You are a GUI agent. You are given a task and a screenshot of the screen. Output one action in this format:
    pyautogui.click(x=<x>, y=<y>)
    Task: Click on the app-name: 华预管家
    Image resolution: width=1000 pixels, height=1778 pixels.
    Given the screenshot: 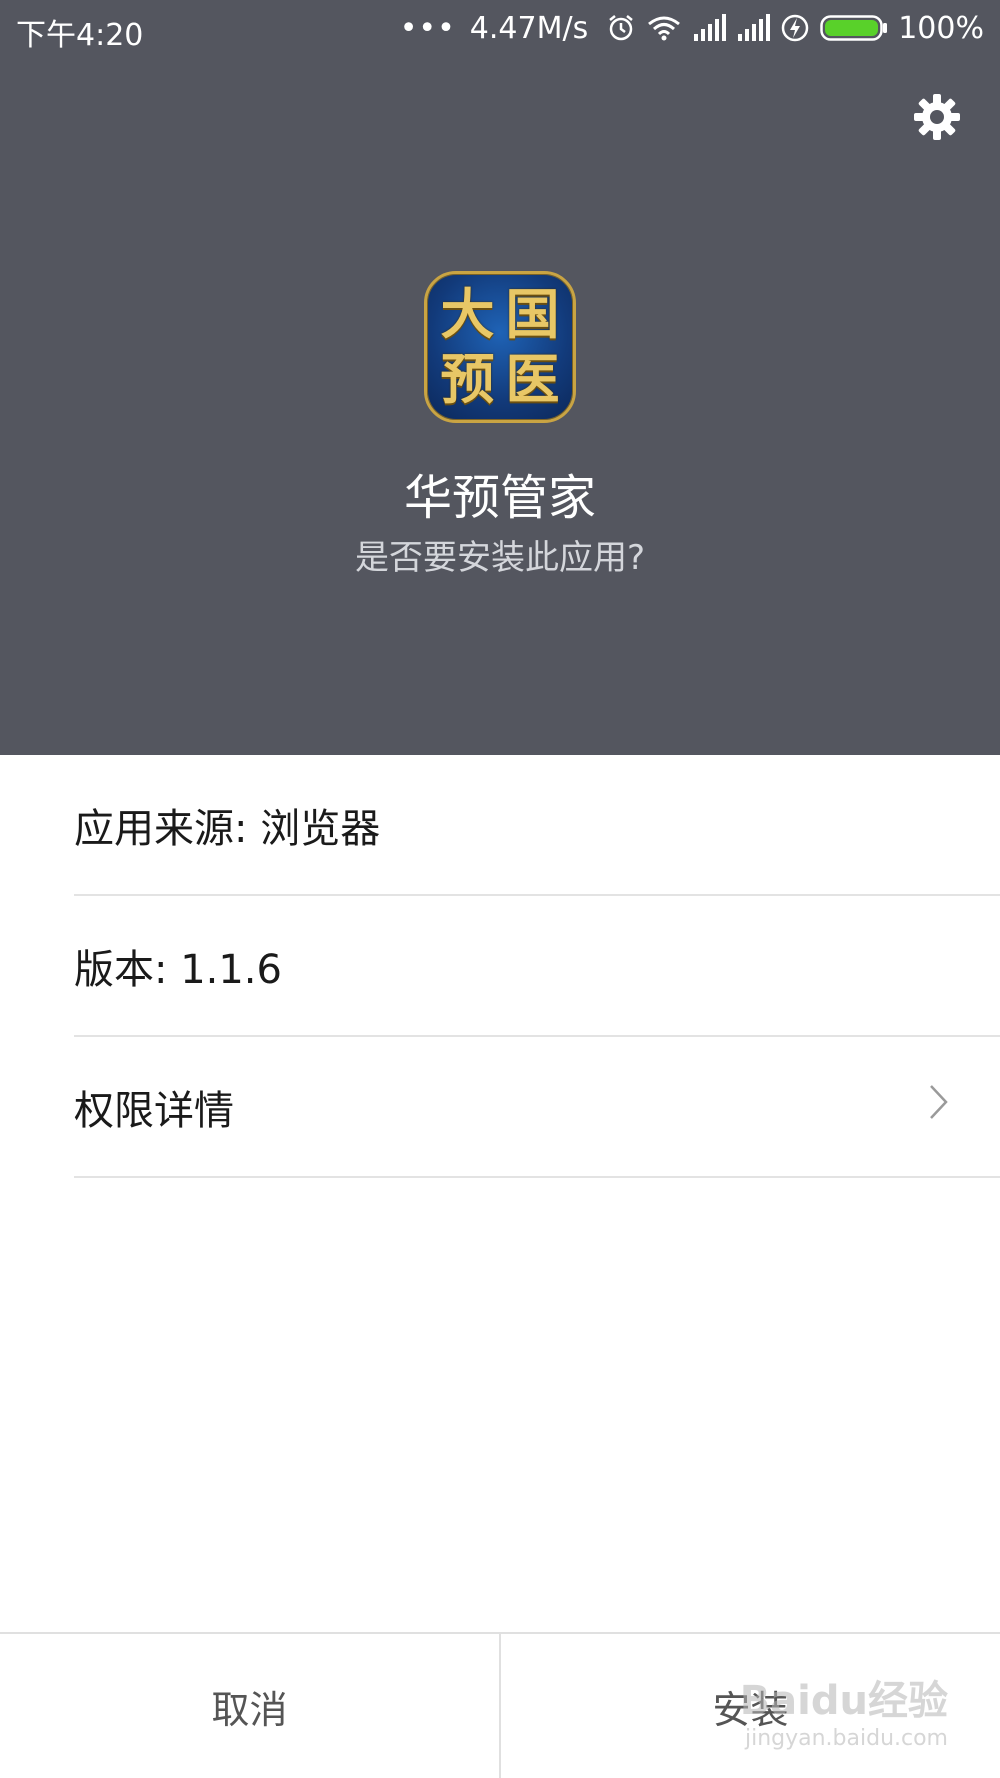 What is the action you would take?
    pyautogui.click(x=499, y=498)
    